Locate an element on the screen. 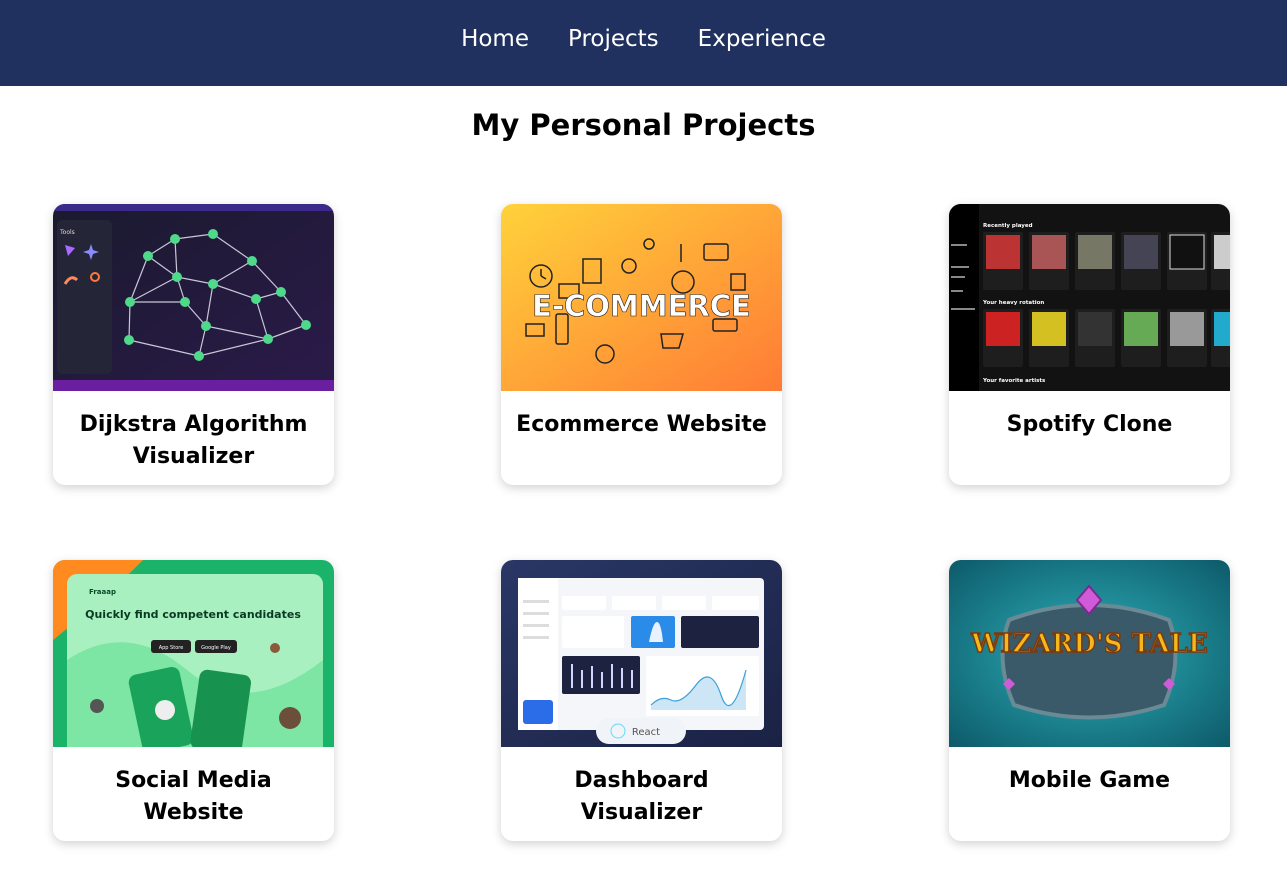 This screenshot has height=874, width=1287. project-title: Social Media Website is located at coordinates (193, 796).